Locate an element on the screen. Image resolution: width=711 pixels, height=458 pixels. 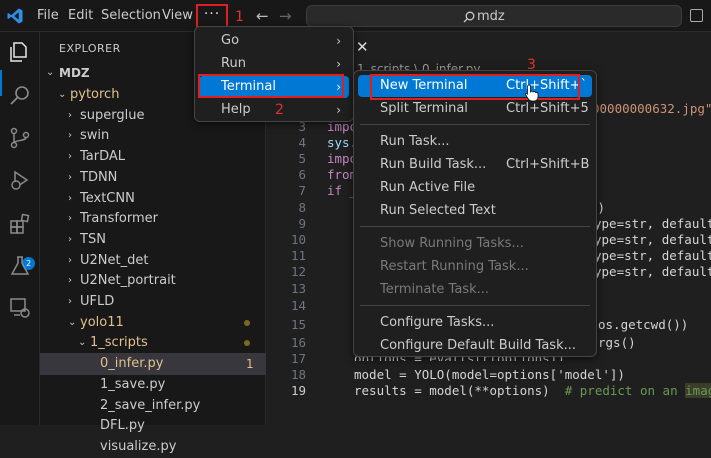
more-menu-button: ··· is located at coordinates (212, 16).